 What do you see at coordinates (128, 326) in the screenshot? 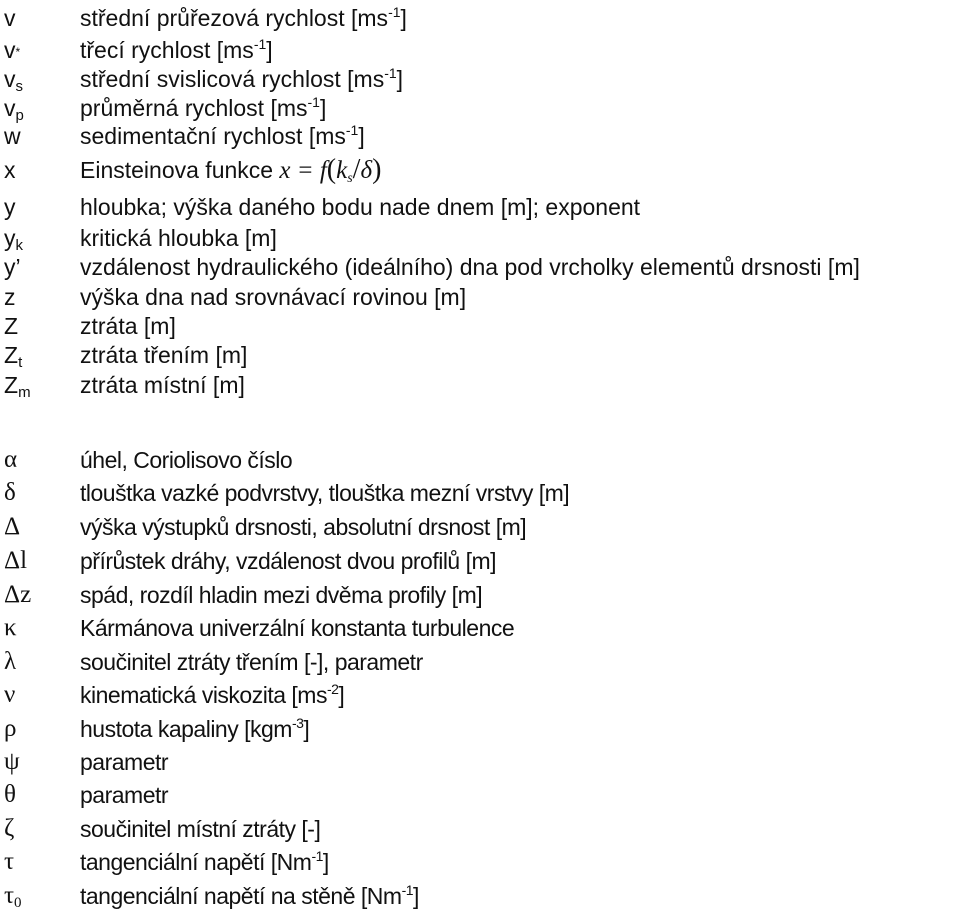
I see `description-text: ztráta [m]` at bounding box center [128, 326].